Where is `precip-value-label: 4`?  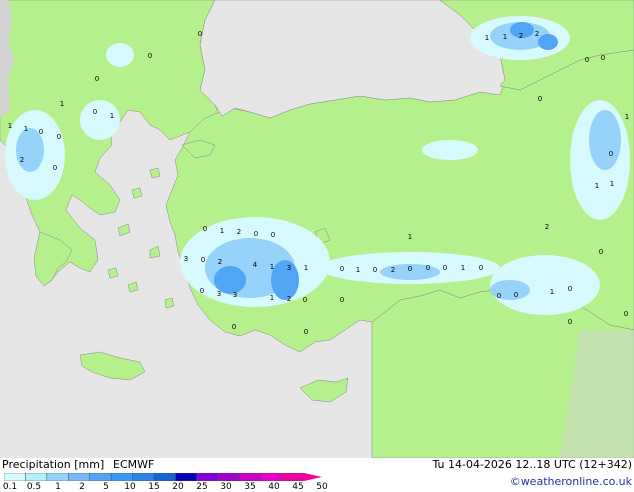
precip-value-label: 4 is located at coordinates (255, 265).